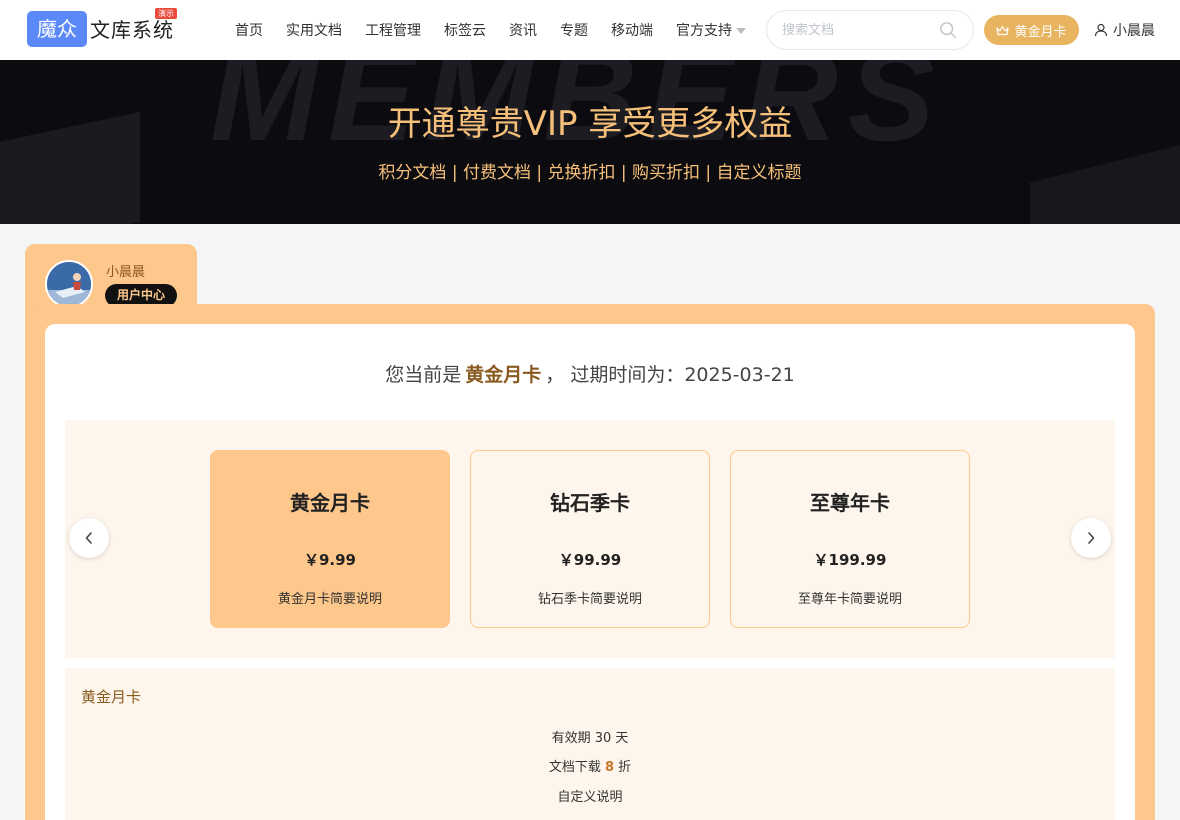  What do you see at coordinates (465, 30) in the screenshot?
I see `nav-item-tag-cloud: 标签云` at bounding box center [465, 30].